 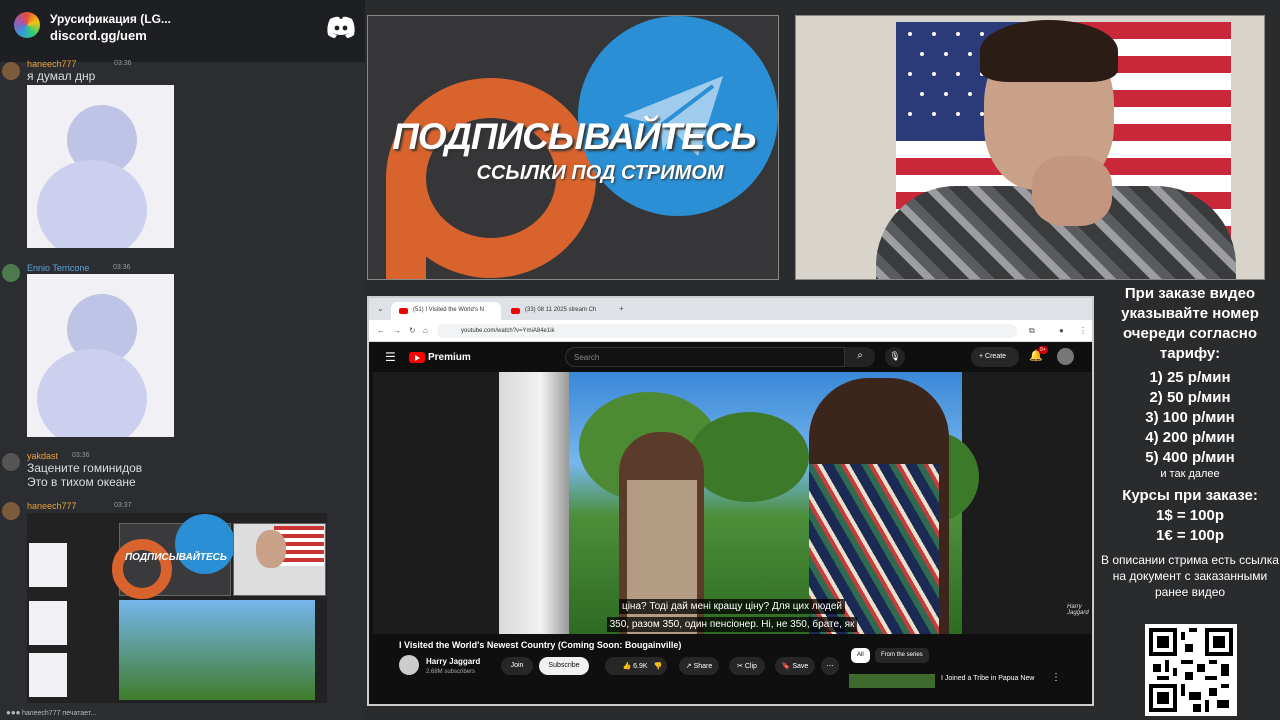 I want to click on search-icon: ⌕, so click(x=860, y=357).